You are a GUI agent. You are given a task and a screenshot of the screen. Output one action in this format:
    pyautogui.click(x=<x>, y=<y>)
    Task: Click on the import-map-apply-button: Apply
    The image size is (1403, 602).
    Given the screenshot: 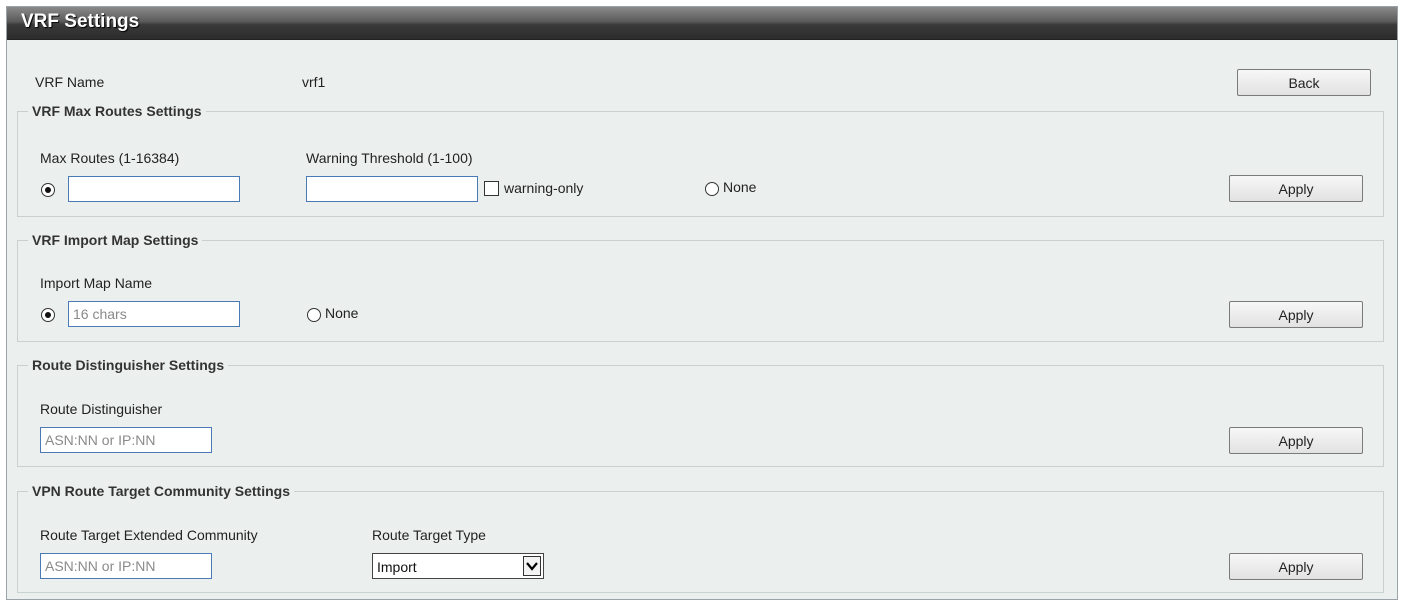 What is the action you would take?
    pyautogui.click(x=1296, y=314)
    